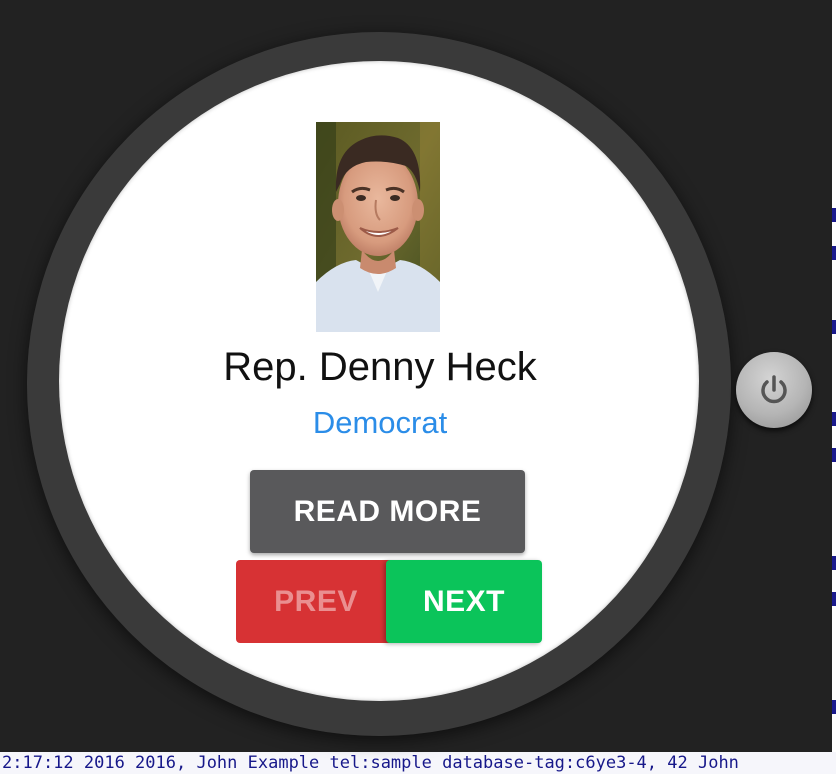 This screenshot has height=774, width=836. Describe the element at coordinates (378, 227) in the screenshot. I see `representative-photo` at that location.